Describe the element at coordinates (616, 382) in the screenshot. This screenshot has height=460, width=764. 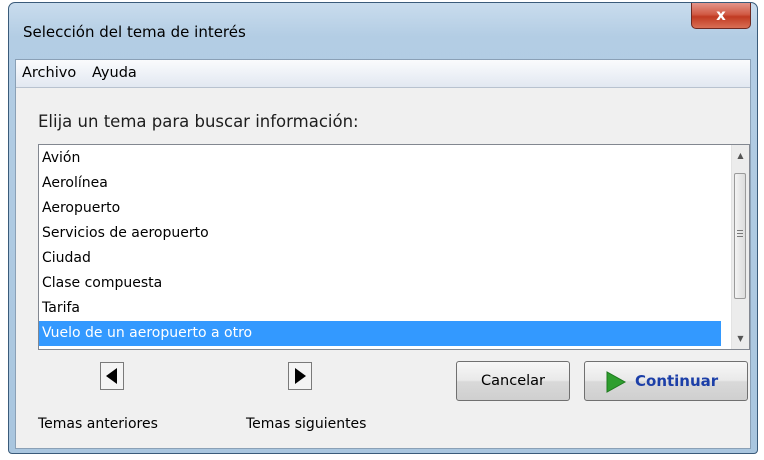
I see `play-icon` at that location.